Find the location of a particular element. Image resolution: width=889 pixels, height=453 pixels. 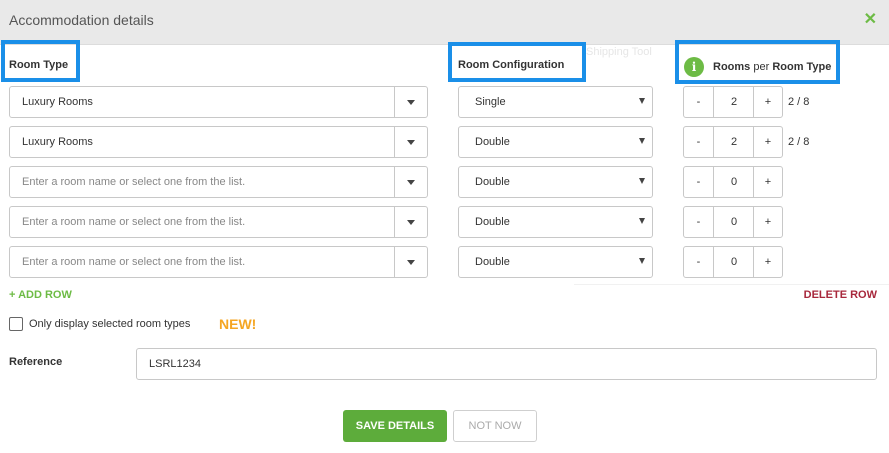

only-selected-label: Only display selected room types is located at coordinates (109, 324).